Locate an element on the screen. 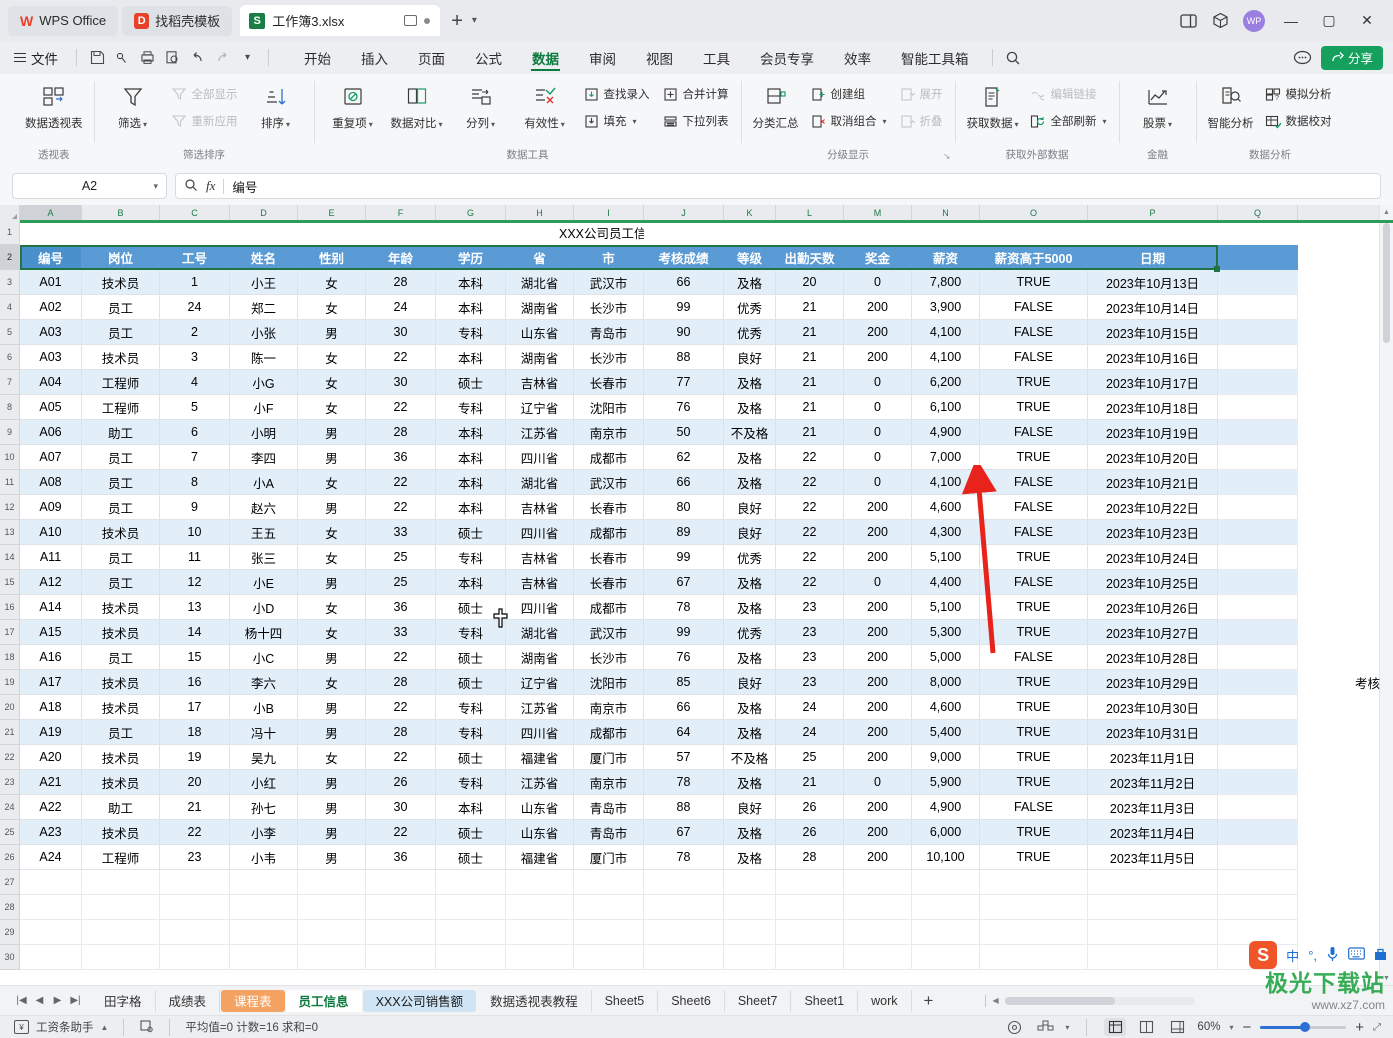  grid-cell: A07 is located at coordinates (51, 457).